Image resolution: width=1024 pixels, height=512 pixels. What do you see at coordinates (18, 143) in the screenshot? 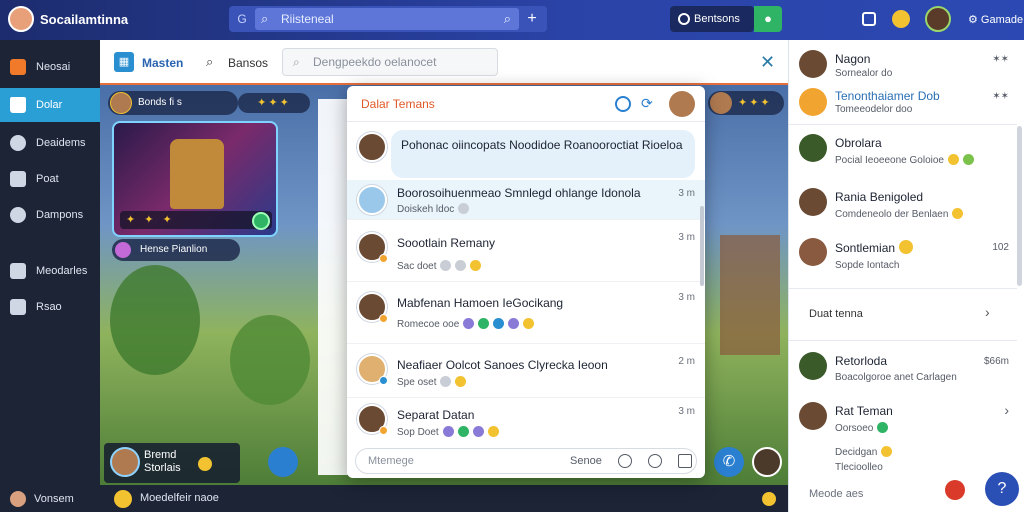
I see `chart-icon` at bounding box center [18, 143].